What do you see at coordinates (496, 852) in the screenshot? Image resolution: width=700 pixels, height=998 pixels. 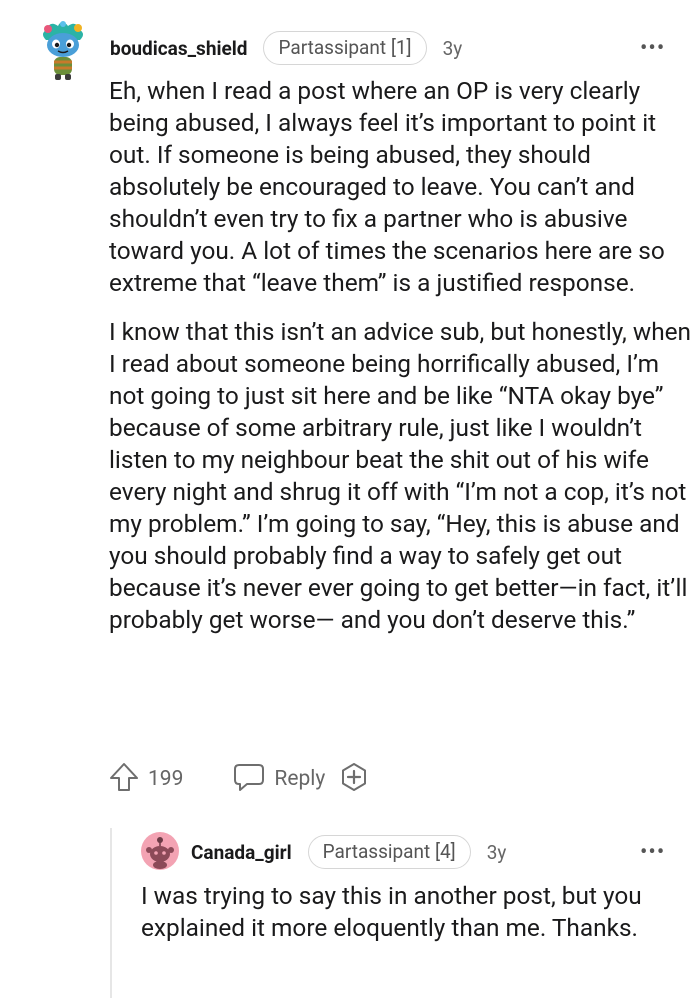 I see `reply-age: 3y` at bounding box center [496, 852].